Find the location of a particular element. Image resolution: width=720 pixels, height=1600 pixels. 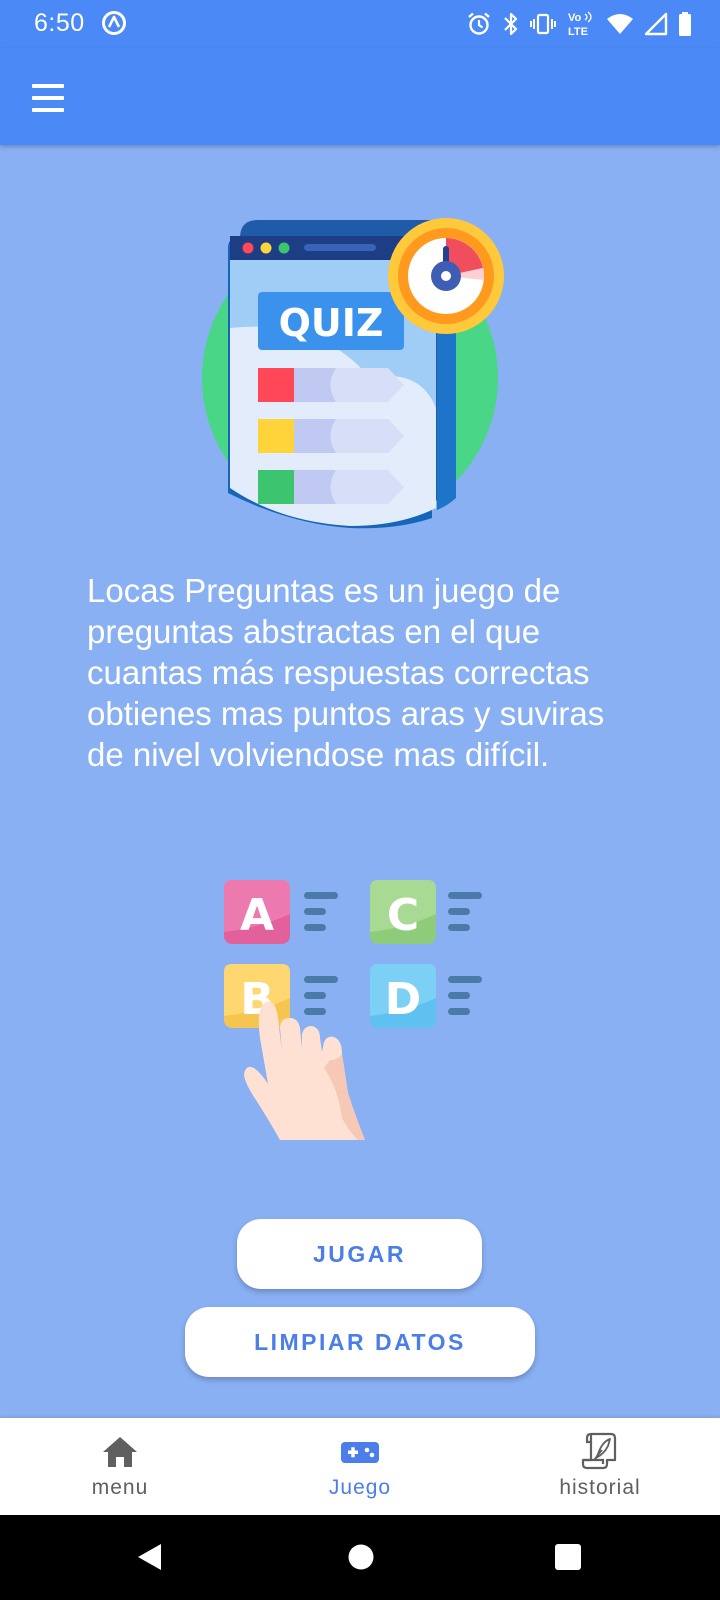

status-icons: Vo LTE is located at coordinates (579, 24).